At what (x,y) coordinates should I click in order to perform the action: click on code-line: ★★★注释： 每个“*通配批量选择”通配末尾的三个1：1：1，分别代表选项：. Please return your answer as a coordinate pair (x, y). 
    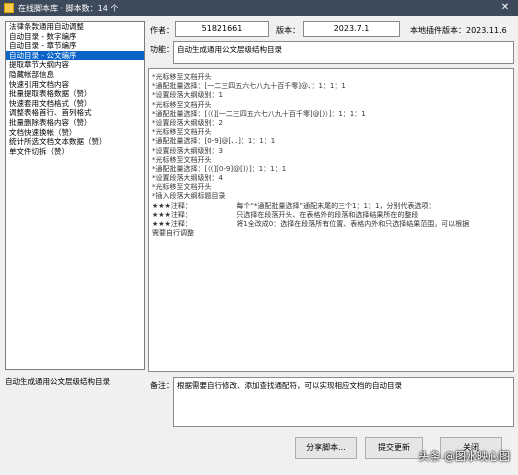
    Looking at the image, I should click on (294, 205).